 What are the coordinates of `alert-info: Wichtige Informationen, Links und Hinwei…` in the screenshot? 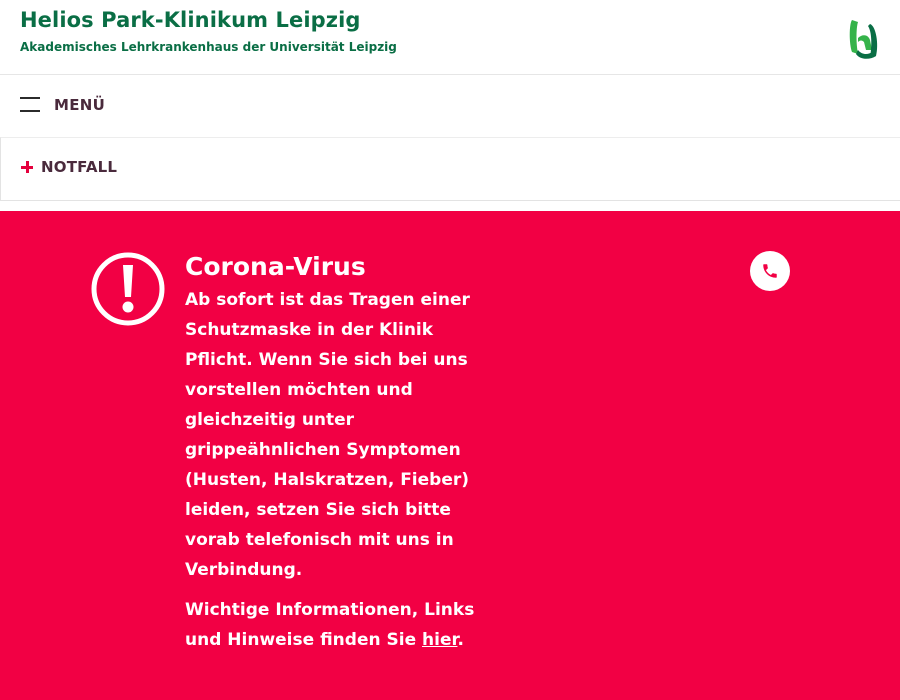 It's located at (342, 625).